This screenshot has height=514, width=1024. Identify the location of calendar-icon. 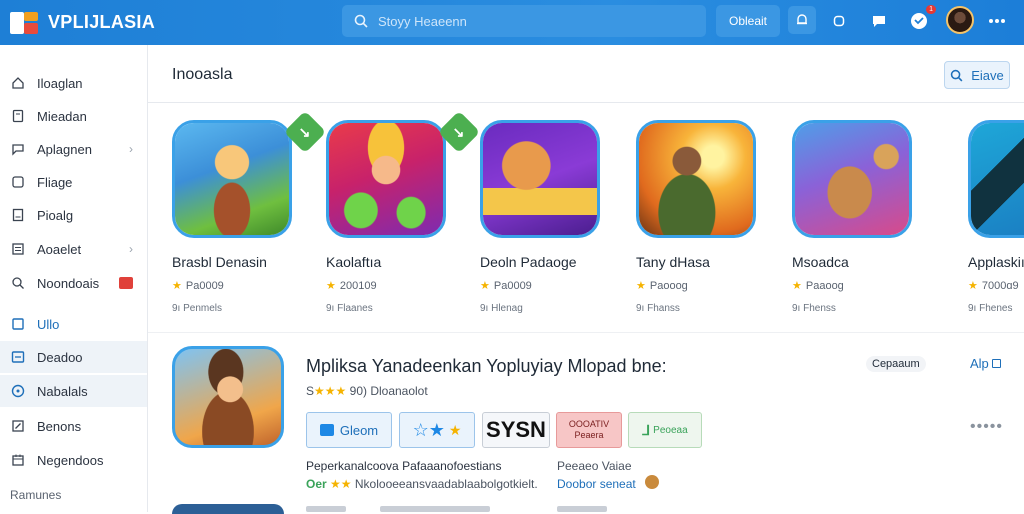
(18, 460).